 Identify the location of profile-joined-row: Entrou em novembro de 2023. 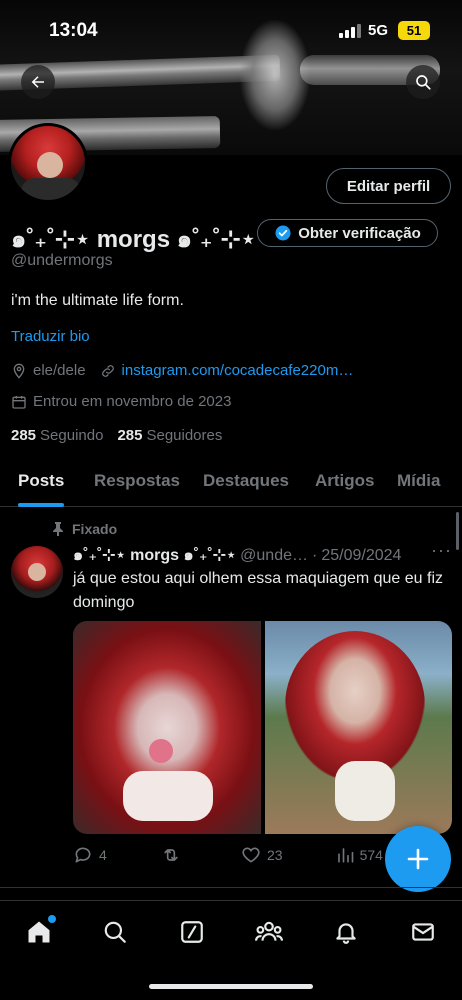
(121, 401).